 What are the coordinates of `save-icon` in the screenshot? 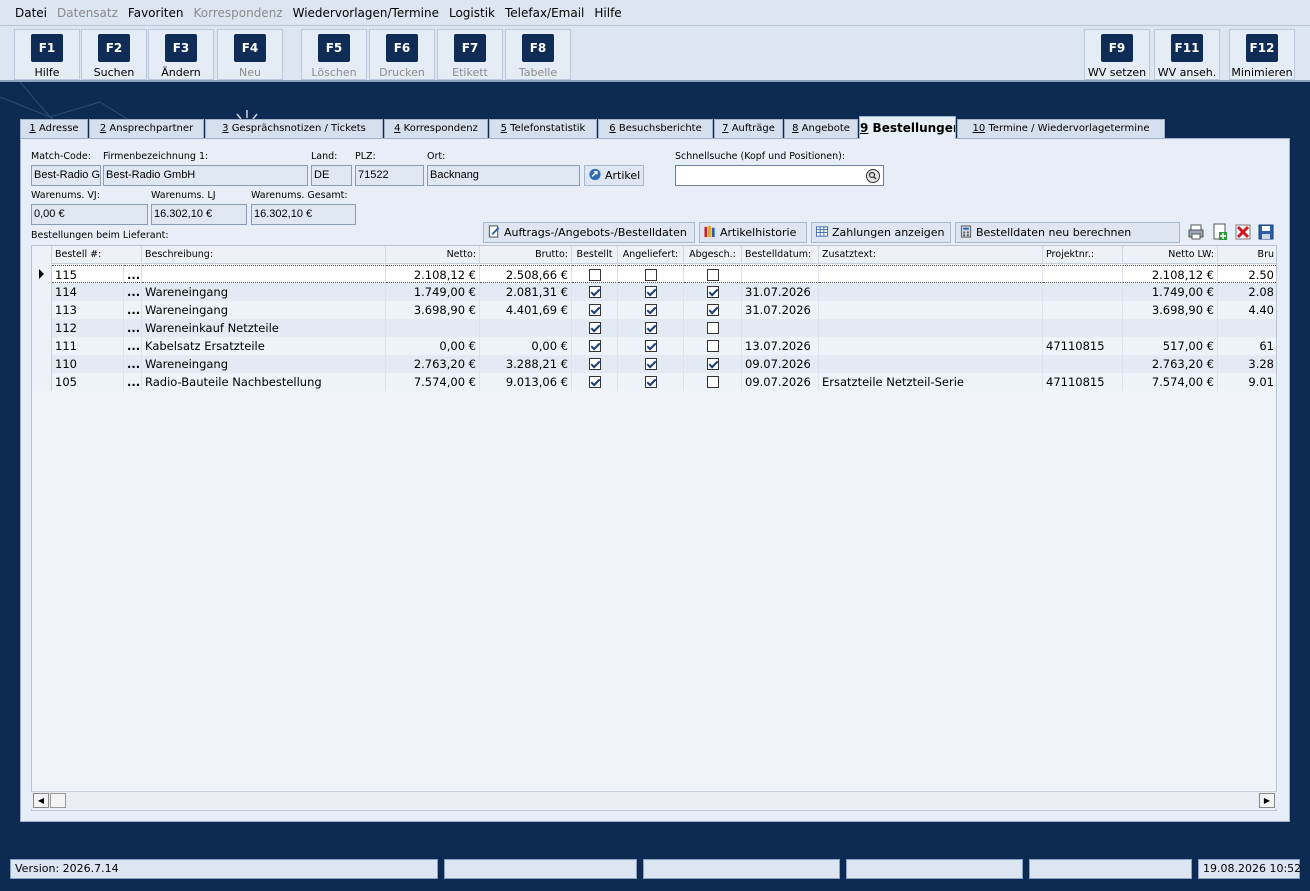 It's located at (1266, 232).